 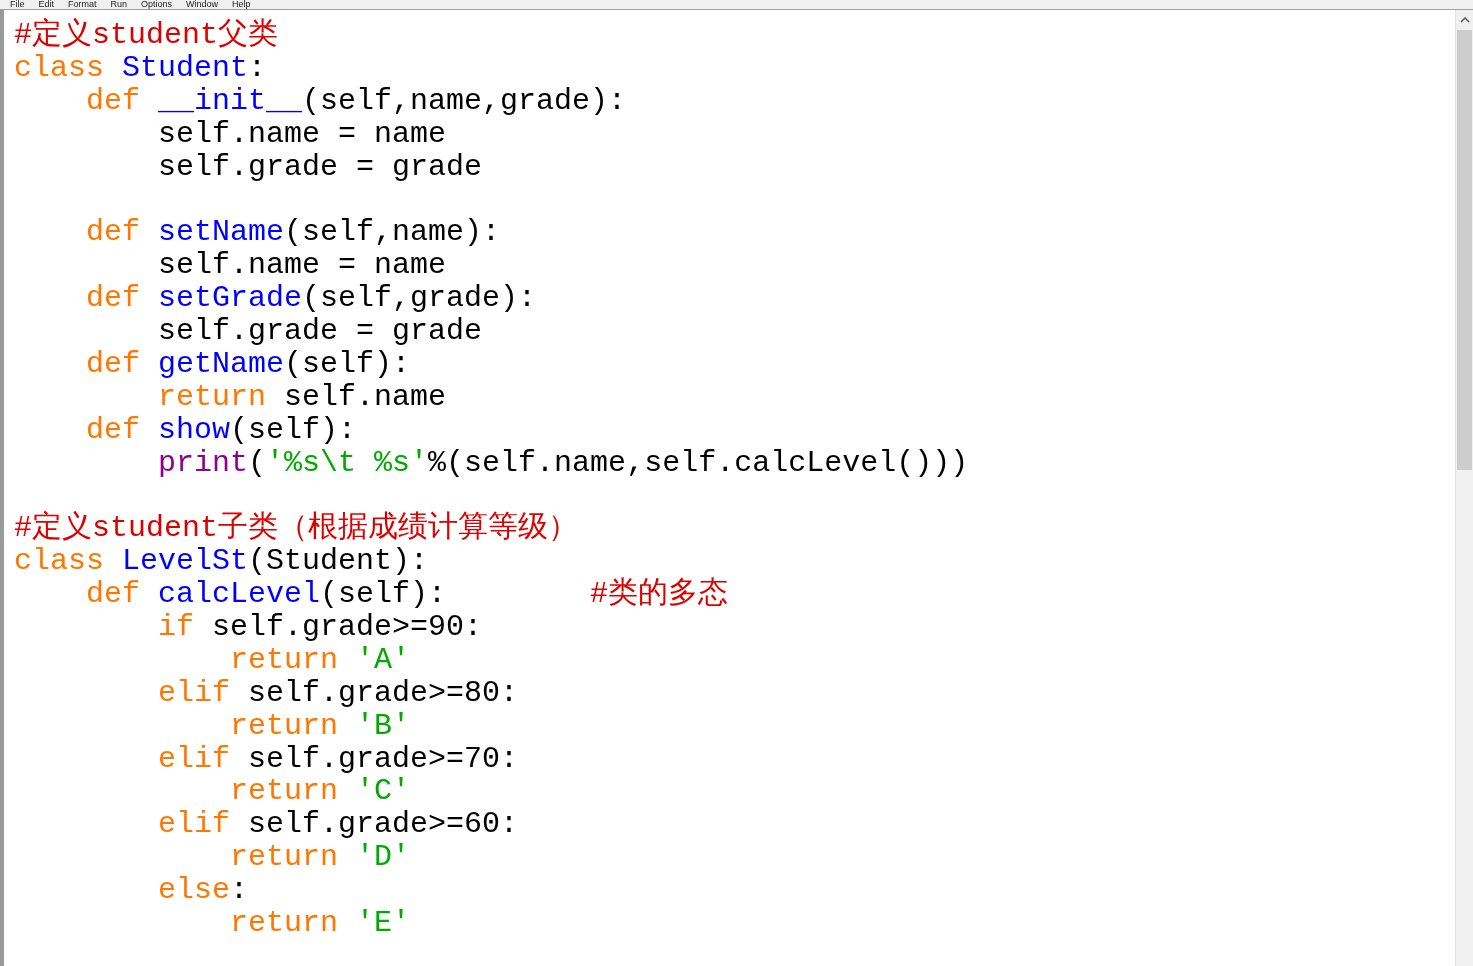 I want to click on code-line: return 'A', so click(x=320, y=660).